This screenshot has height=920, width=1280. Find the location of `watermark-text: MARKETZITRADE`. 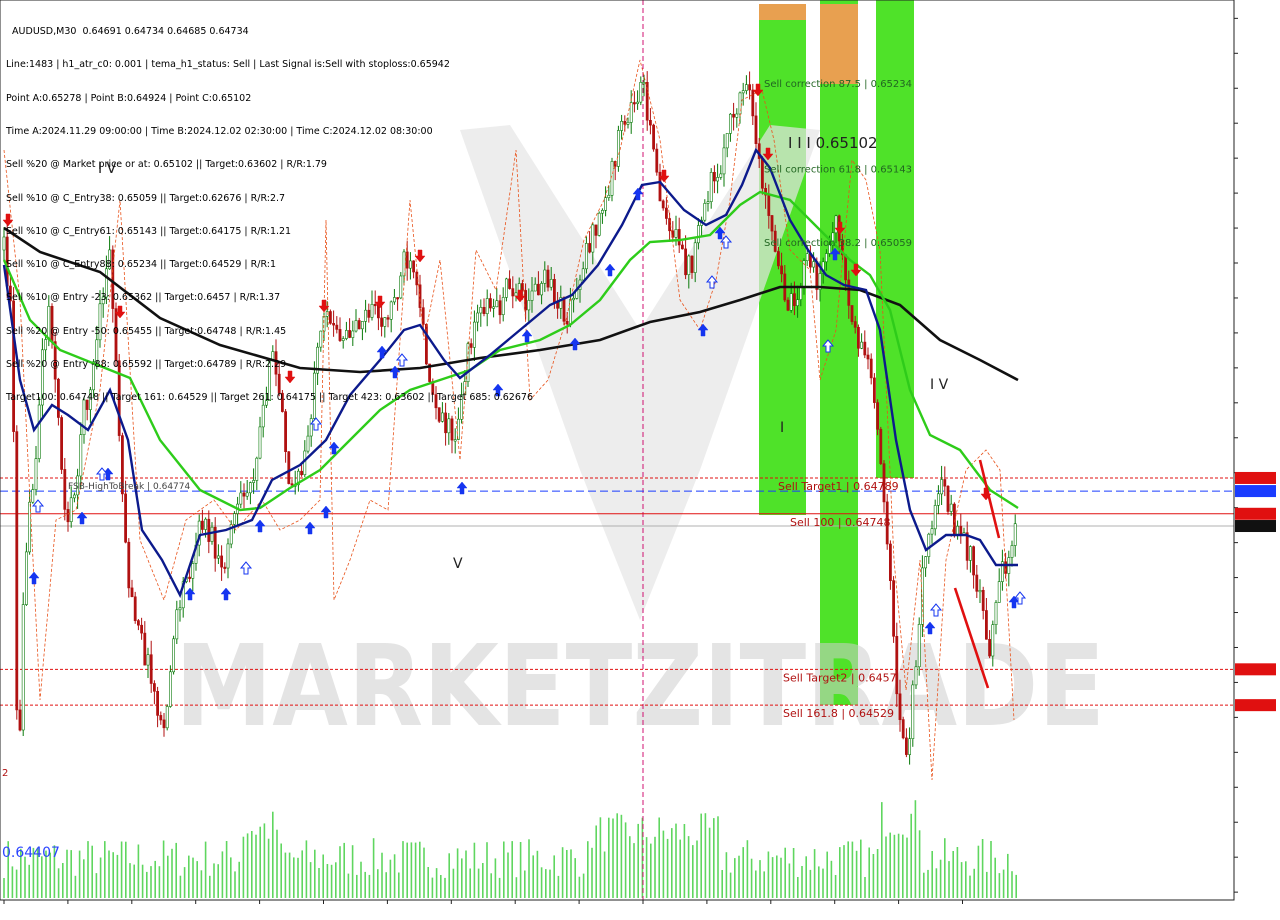

watermark-text: MARKETZITRADE is located at coordinates (640, 687).